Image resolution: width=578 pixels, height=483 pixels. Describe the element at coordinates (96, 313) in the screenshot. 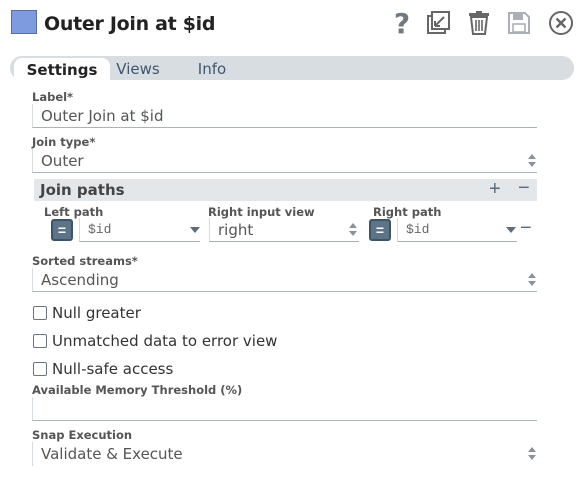

I see `null-greater-label: Null greater` at that location.